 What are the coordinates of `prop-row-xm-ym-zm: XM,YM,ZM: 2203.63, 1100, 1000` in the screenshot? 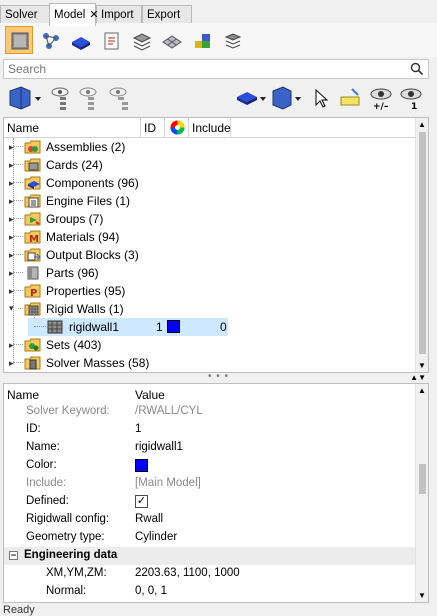 It's located at (210, 574).